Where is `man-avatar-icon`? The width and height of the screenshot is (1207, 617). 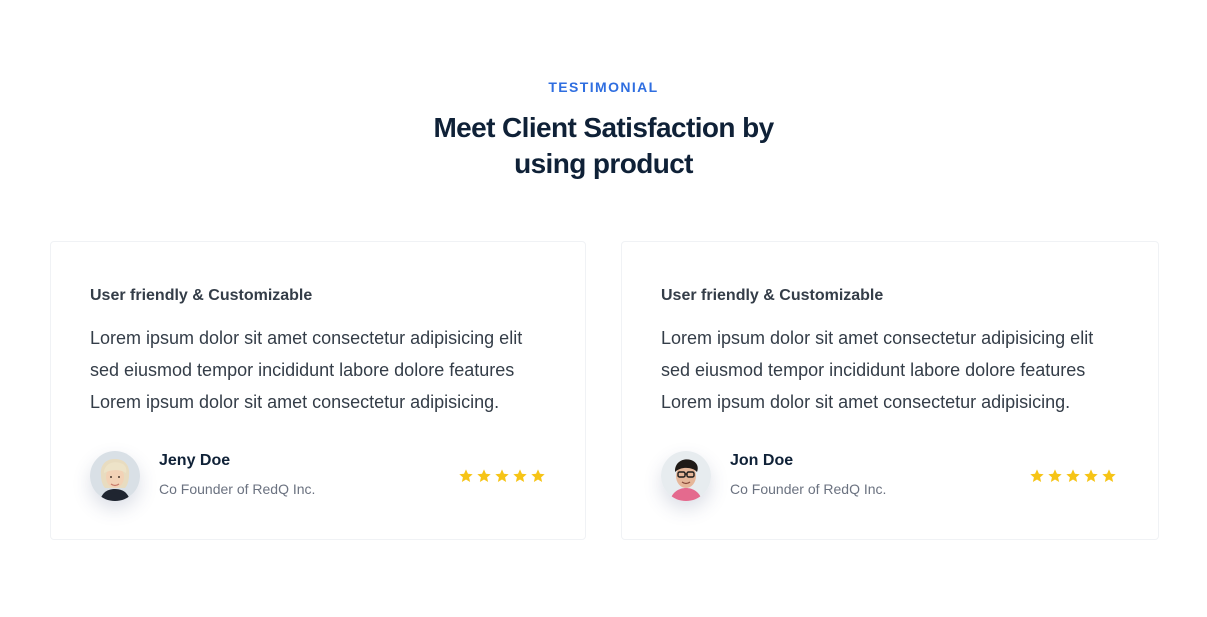 man-avatar-icon is located at coordinates (686, 476).